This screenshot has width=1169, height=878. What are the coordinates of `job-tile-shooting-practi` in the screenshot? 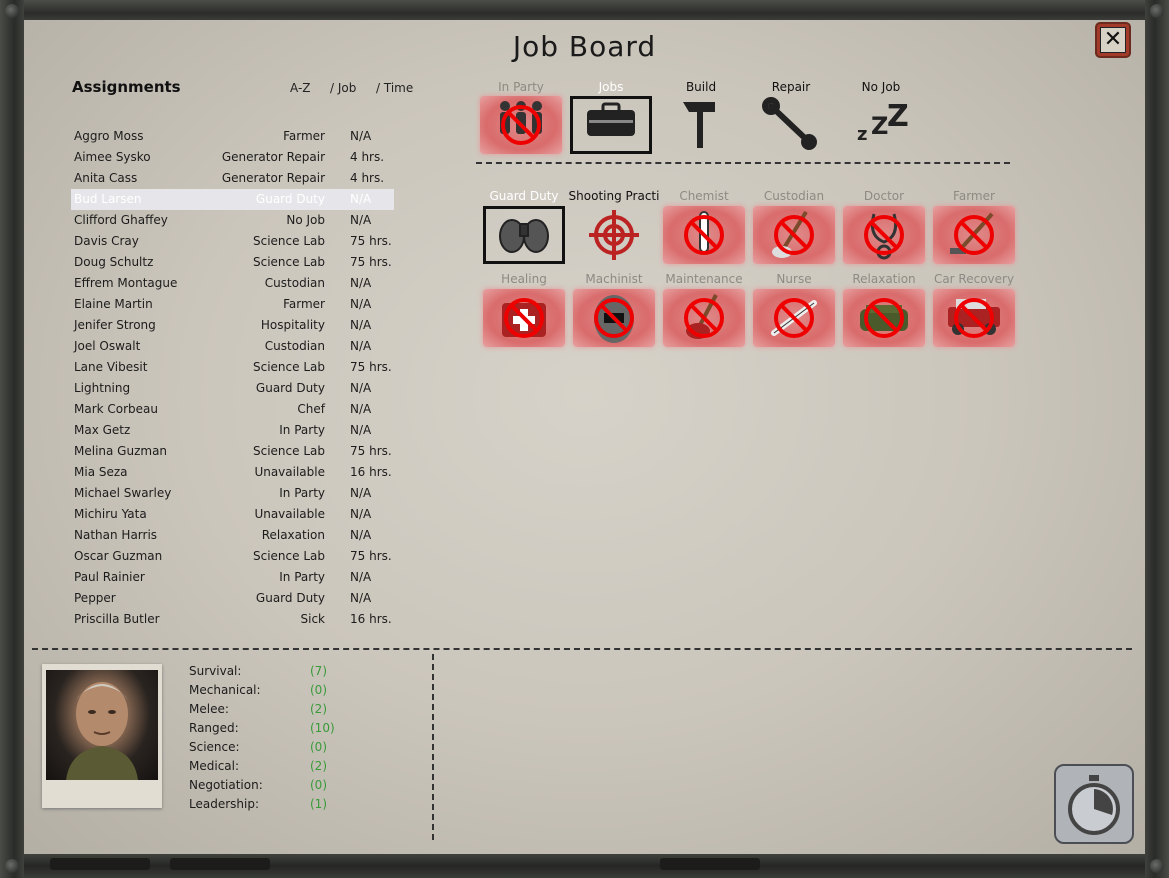 It's located at (614, 235).